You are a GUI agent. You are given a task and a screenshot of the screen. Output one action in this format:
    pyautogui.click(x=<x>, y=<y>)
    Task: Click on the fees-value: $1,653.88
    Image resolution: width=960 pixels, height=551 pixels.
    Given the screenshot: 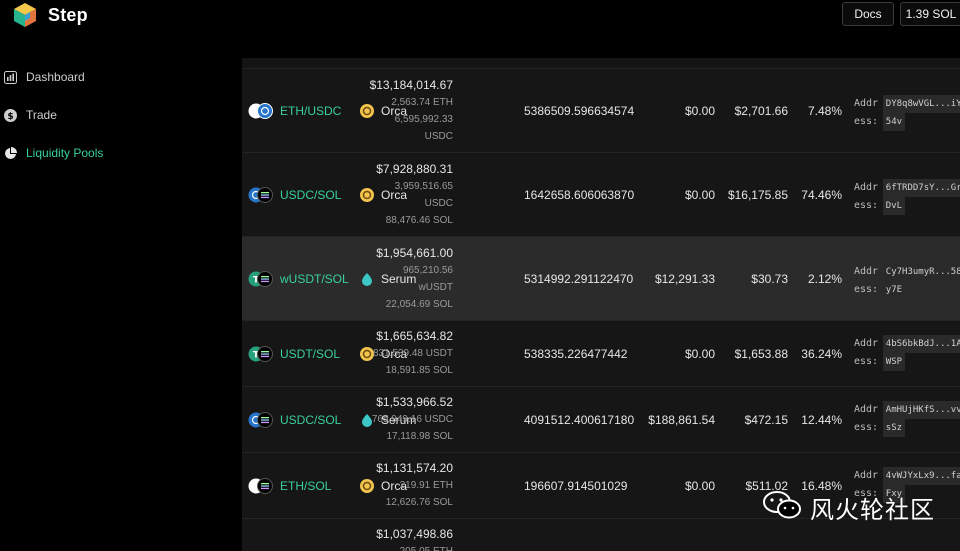 What is the action you would take?
    pyautogui.click(x=761, y=354)
    